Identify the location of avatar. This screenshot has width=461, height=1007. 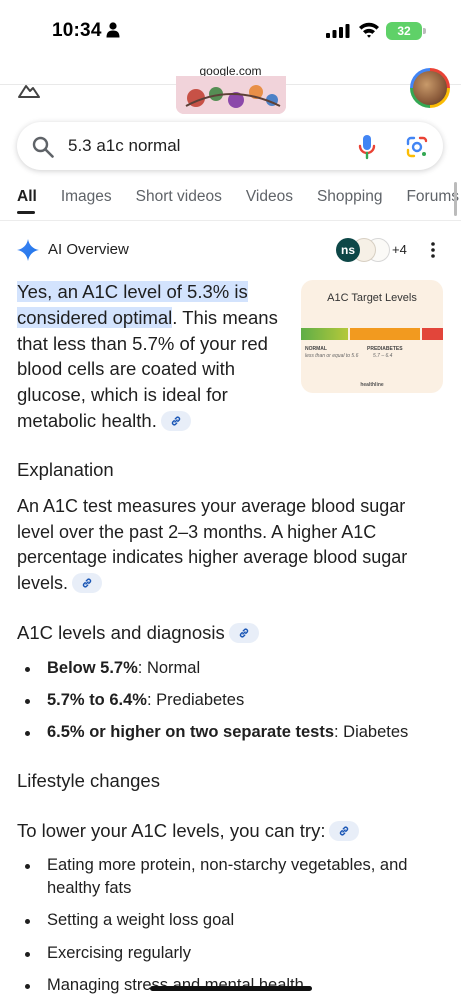
(430, 88).